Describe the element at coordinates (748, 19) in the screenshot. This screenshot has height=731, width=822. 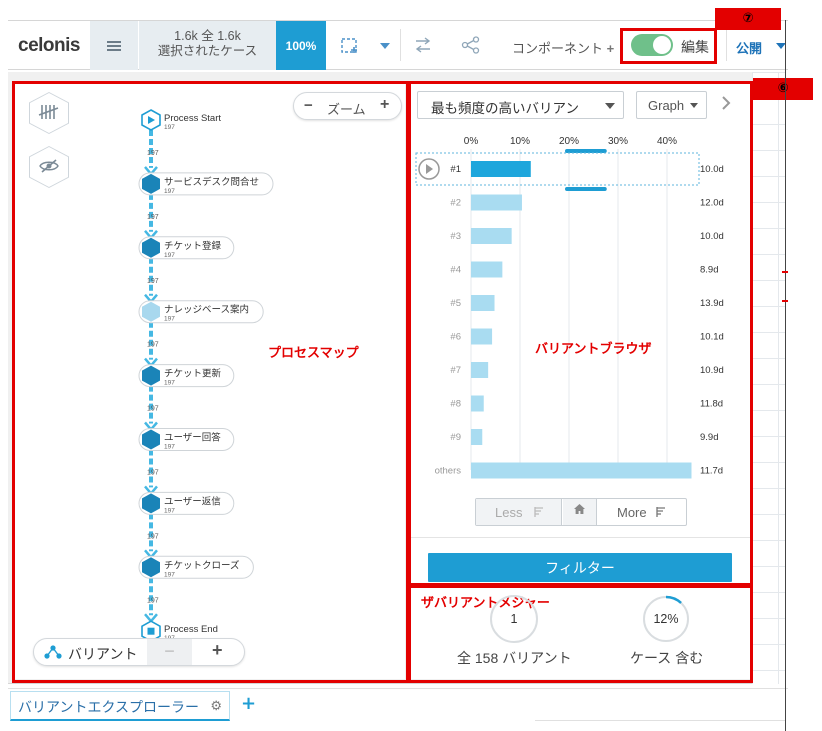
I see `marker-7: ⑦` at that location.